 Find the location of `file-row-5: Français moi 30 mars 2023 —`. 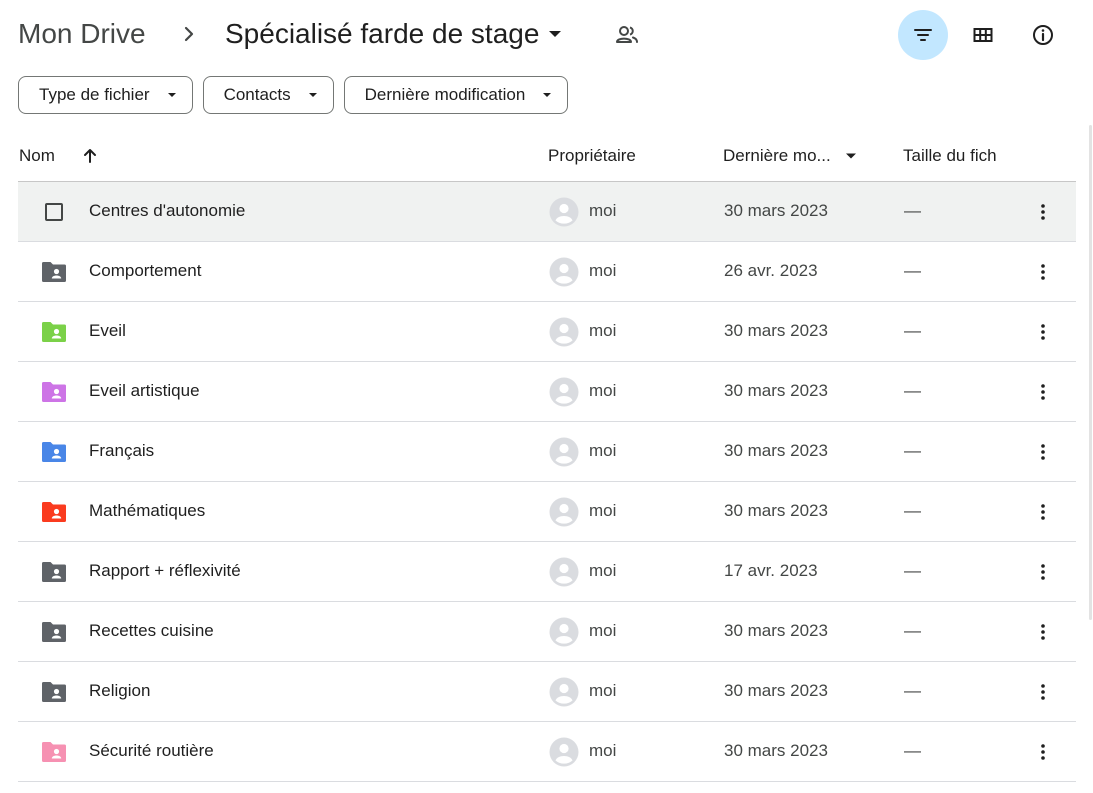

file-row-5: Français moi 30 mars 2023 — is located at coordinates (547, 452).